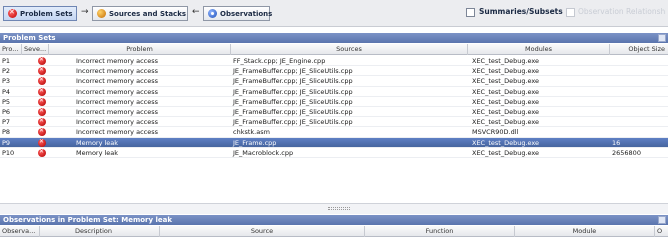  I want to click on column-header-description: Description, so click(100, 231).